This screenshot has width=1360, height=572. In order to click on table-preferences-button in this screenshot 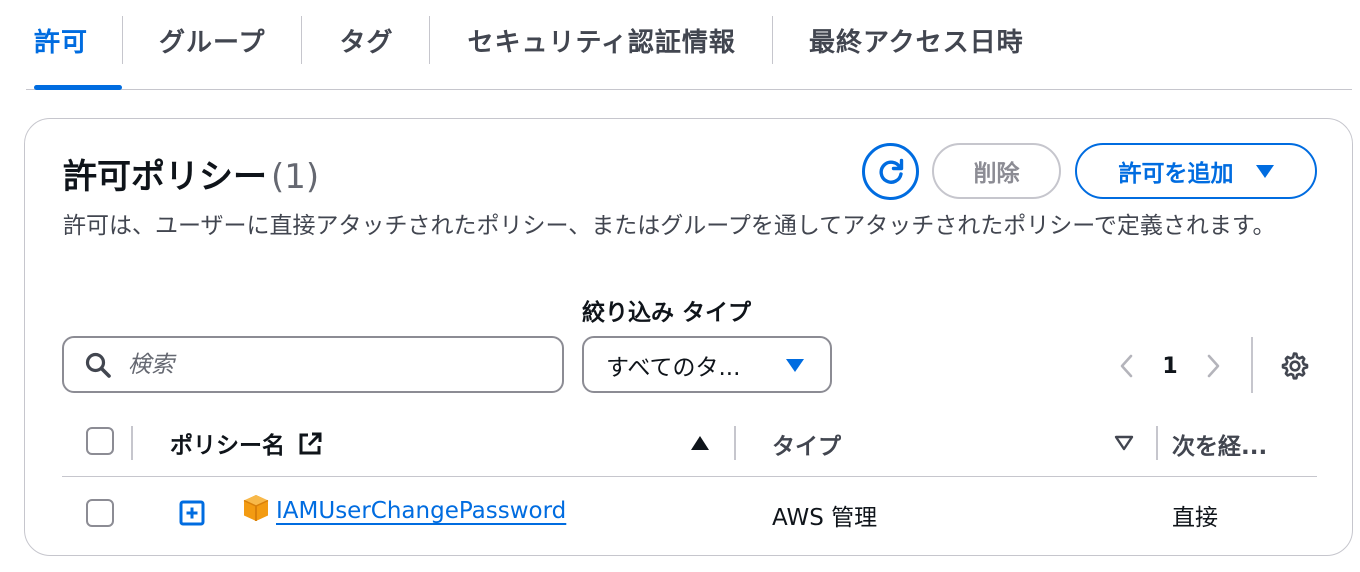, I will do `click(1295, 366)`.